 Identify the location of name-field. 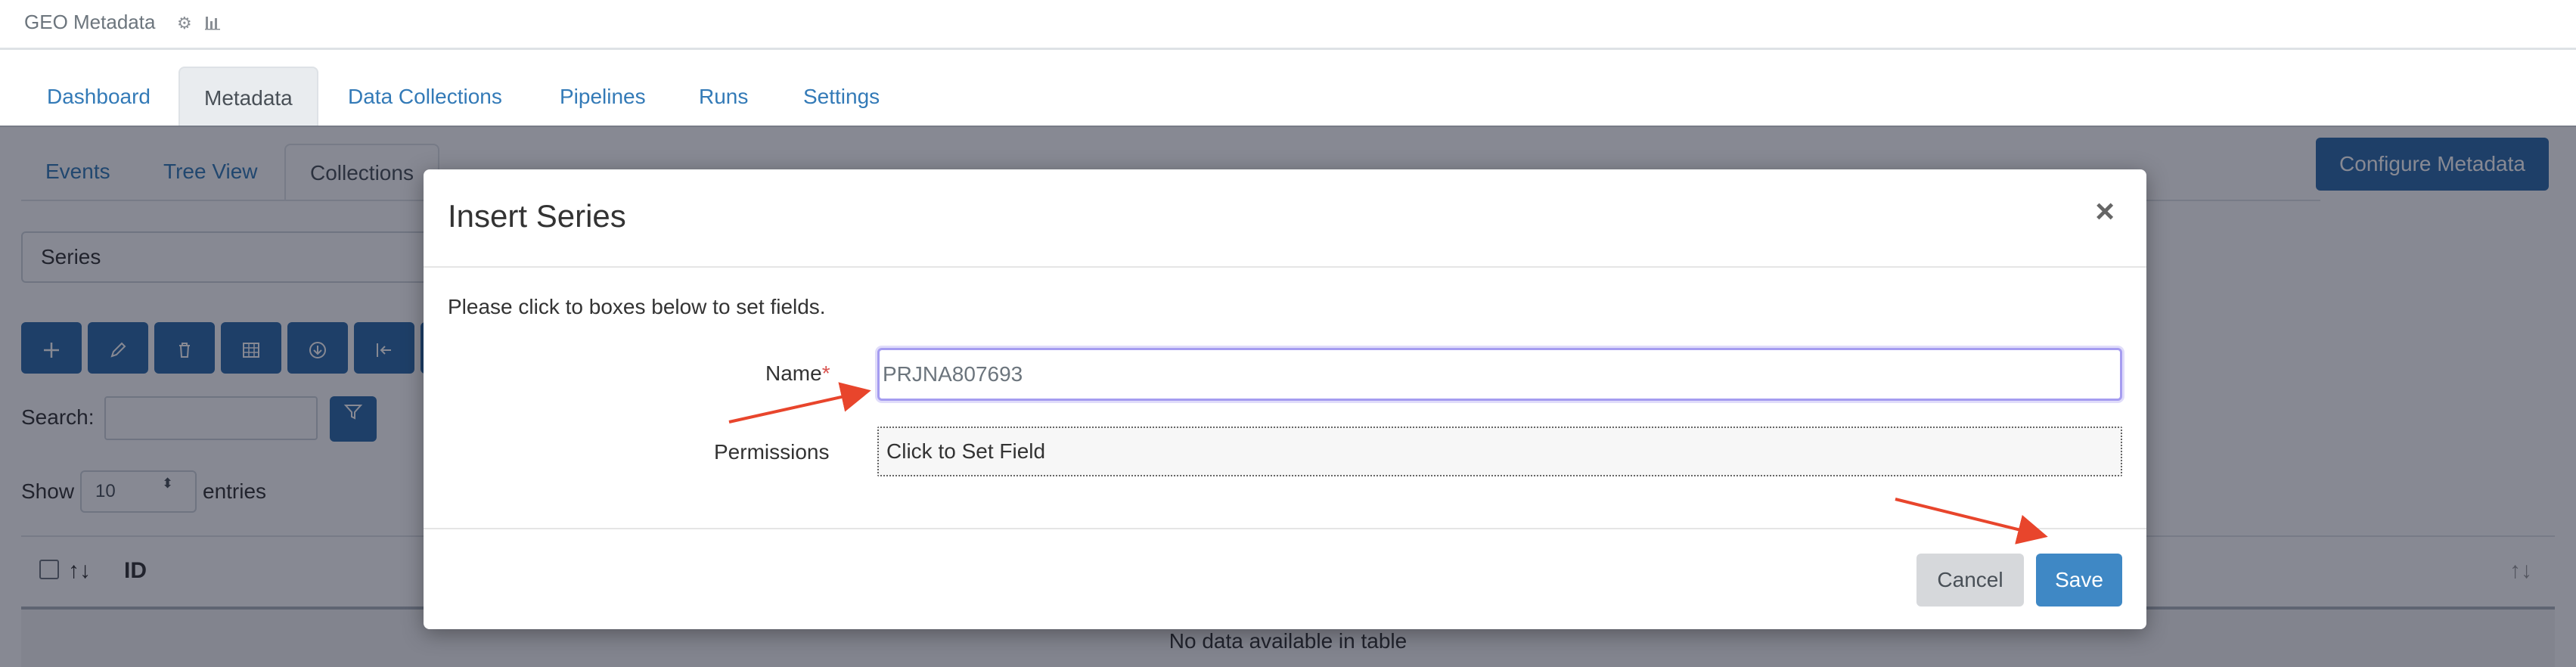
(1499, 375).